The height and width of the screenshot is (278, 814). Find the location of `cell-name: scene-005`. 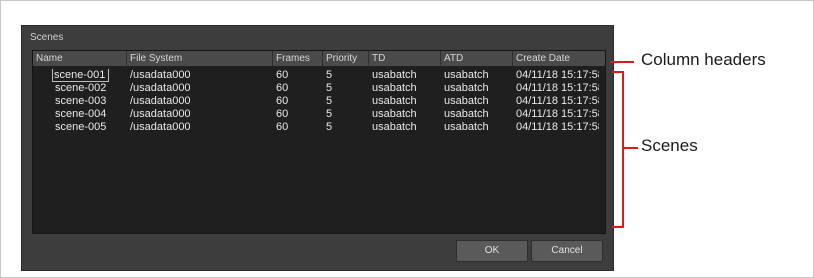

cell-name: scene-005 is located at coordinates (80, 127).